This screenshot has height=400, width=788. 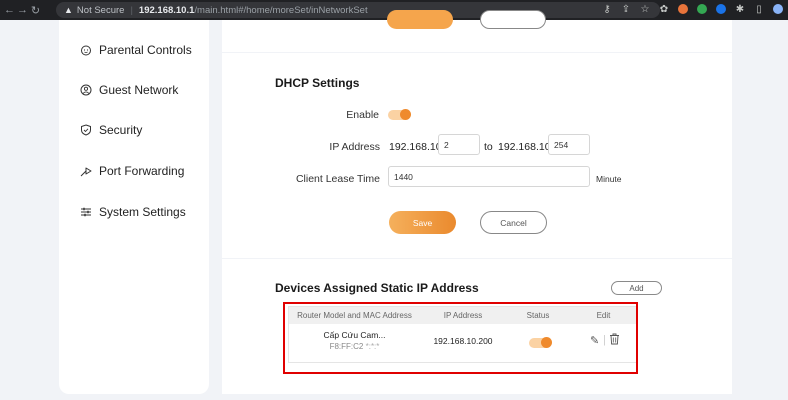 I want to click on ip-start-input: 2, so click(x=459, y=144).